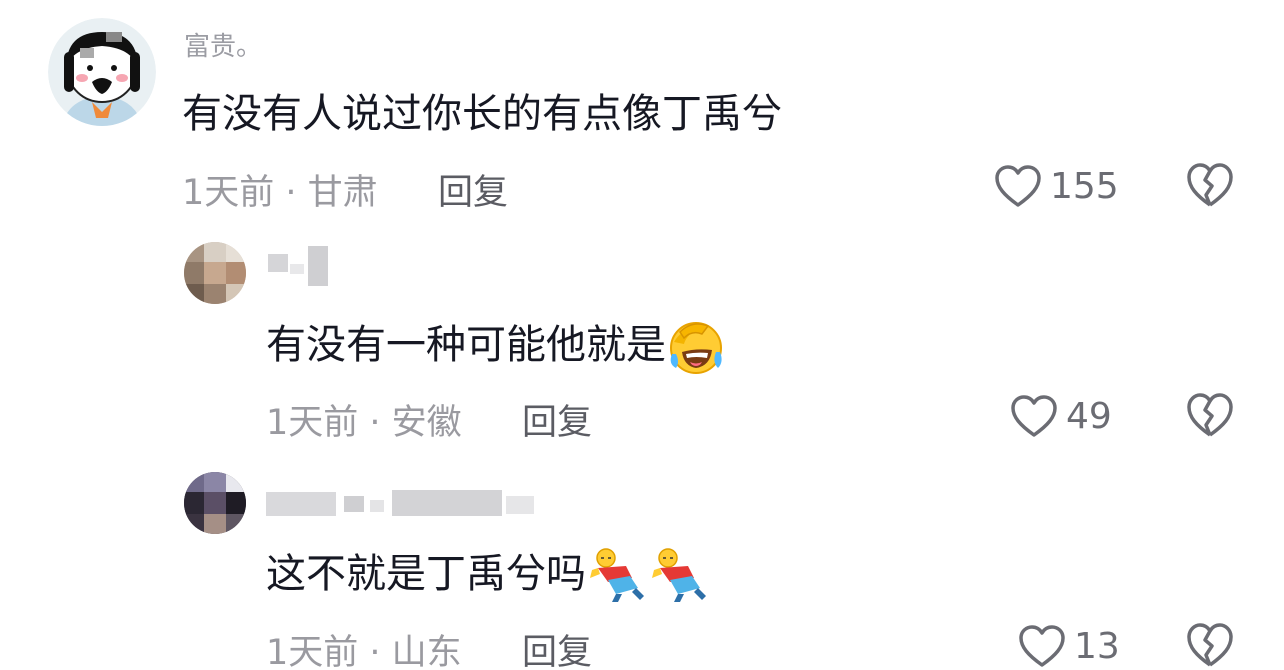 The width and height of the screenshot is (1284, 670). Describe the element at coordinates (696, 348) in the screenshot. I see `face-with-tears-of-joy-icon` at that location.